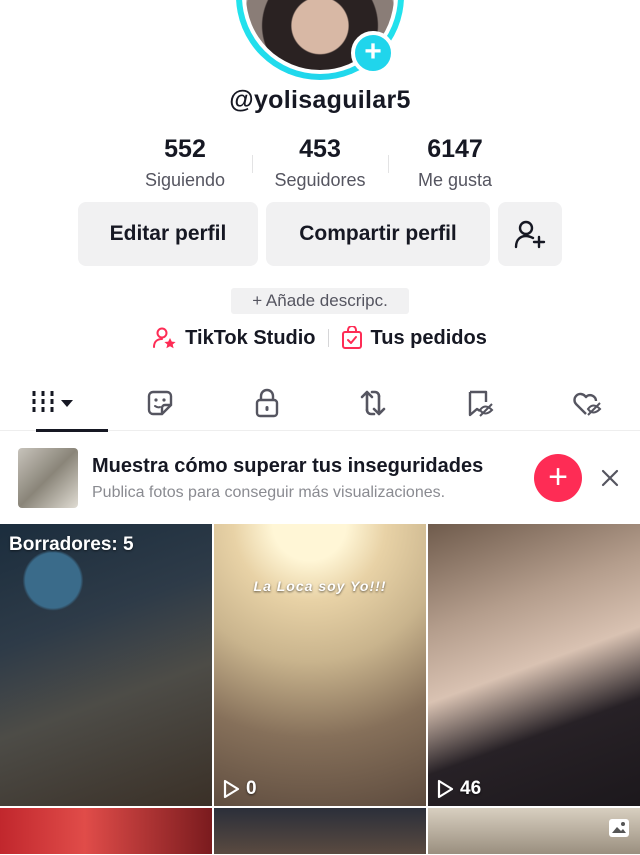  I want to click on view-count: 46, so click(458, 789).